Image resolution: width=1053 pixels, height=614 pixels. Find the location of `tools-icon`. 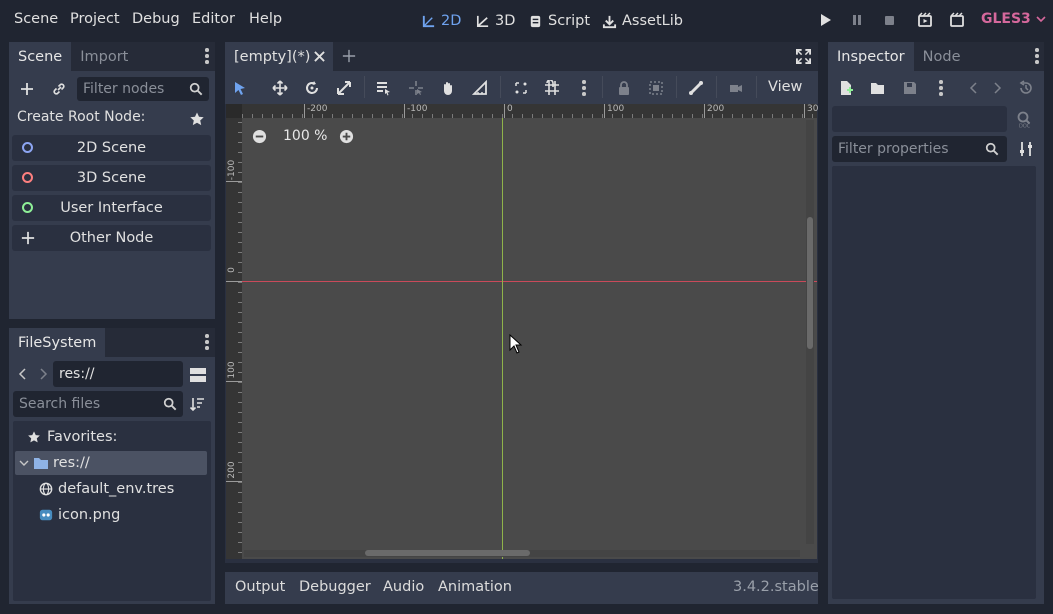

tools-icon is located at coordinates (1026, 149).